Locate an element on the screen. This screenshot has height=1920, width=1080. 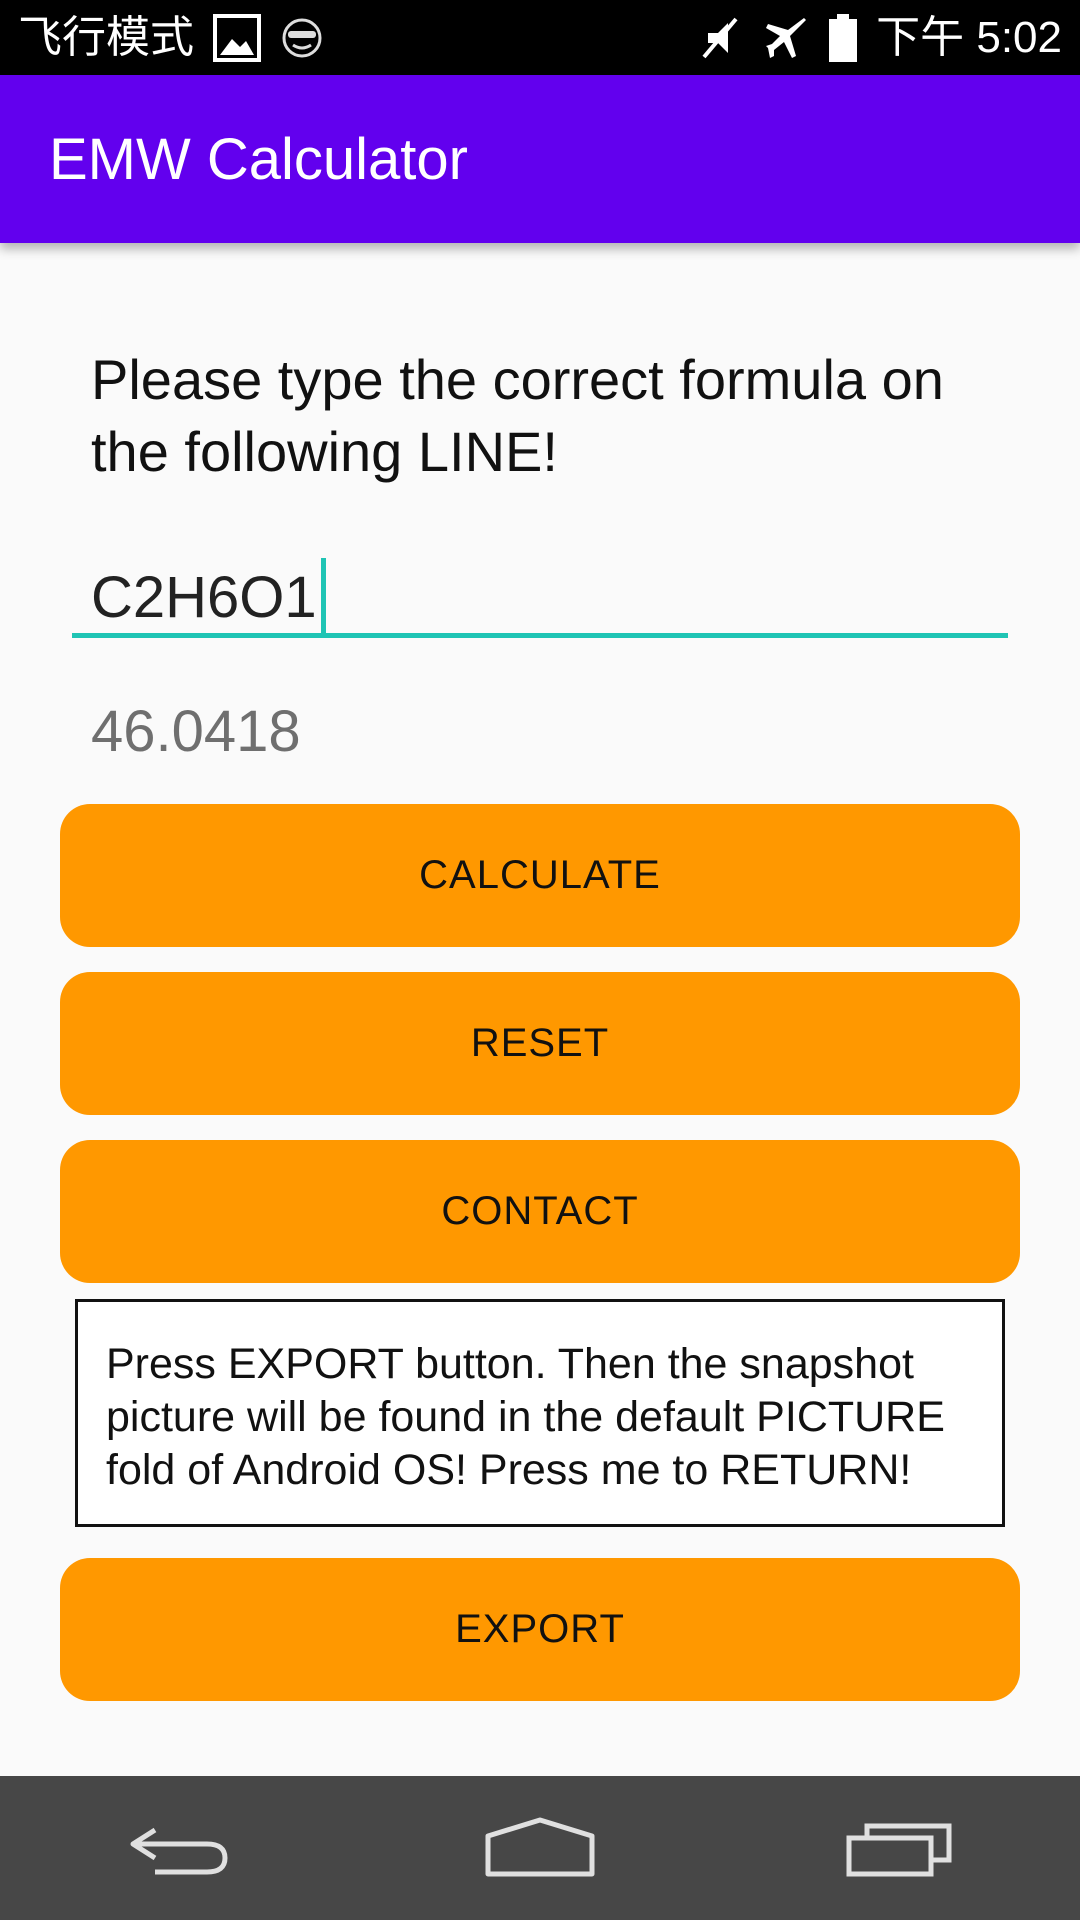
recents-button is located at coordinates (900, 1848).